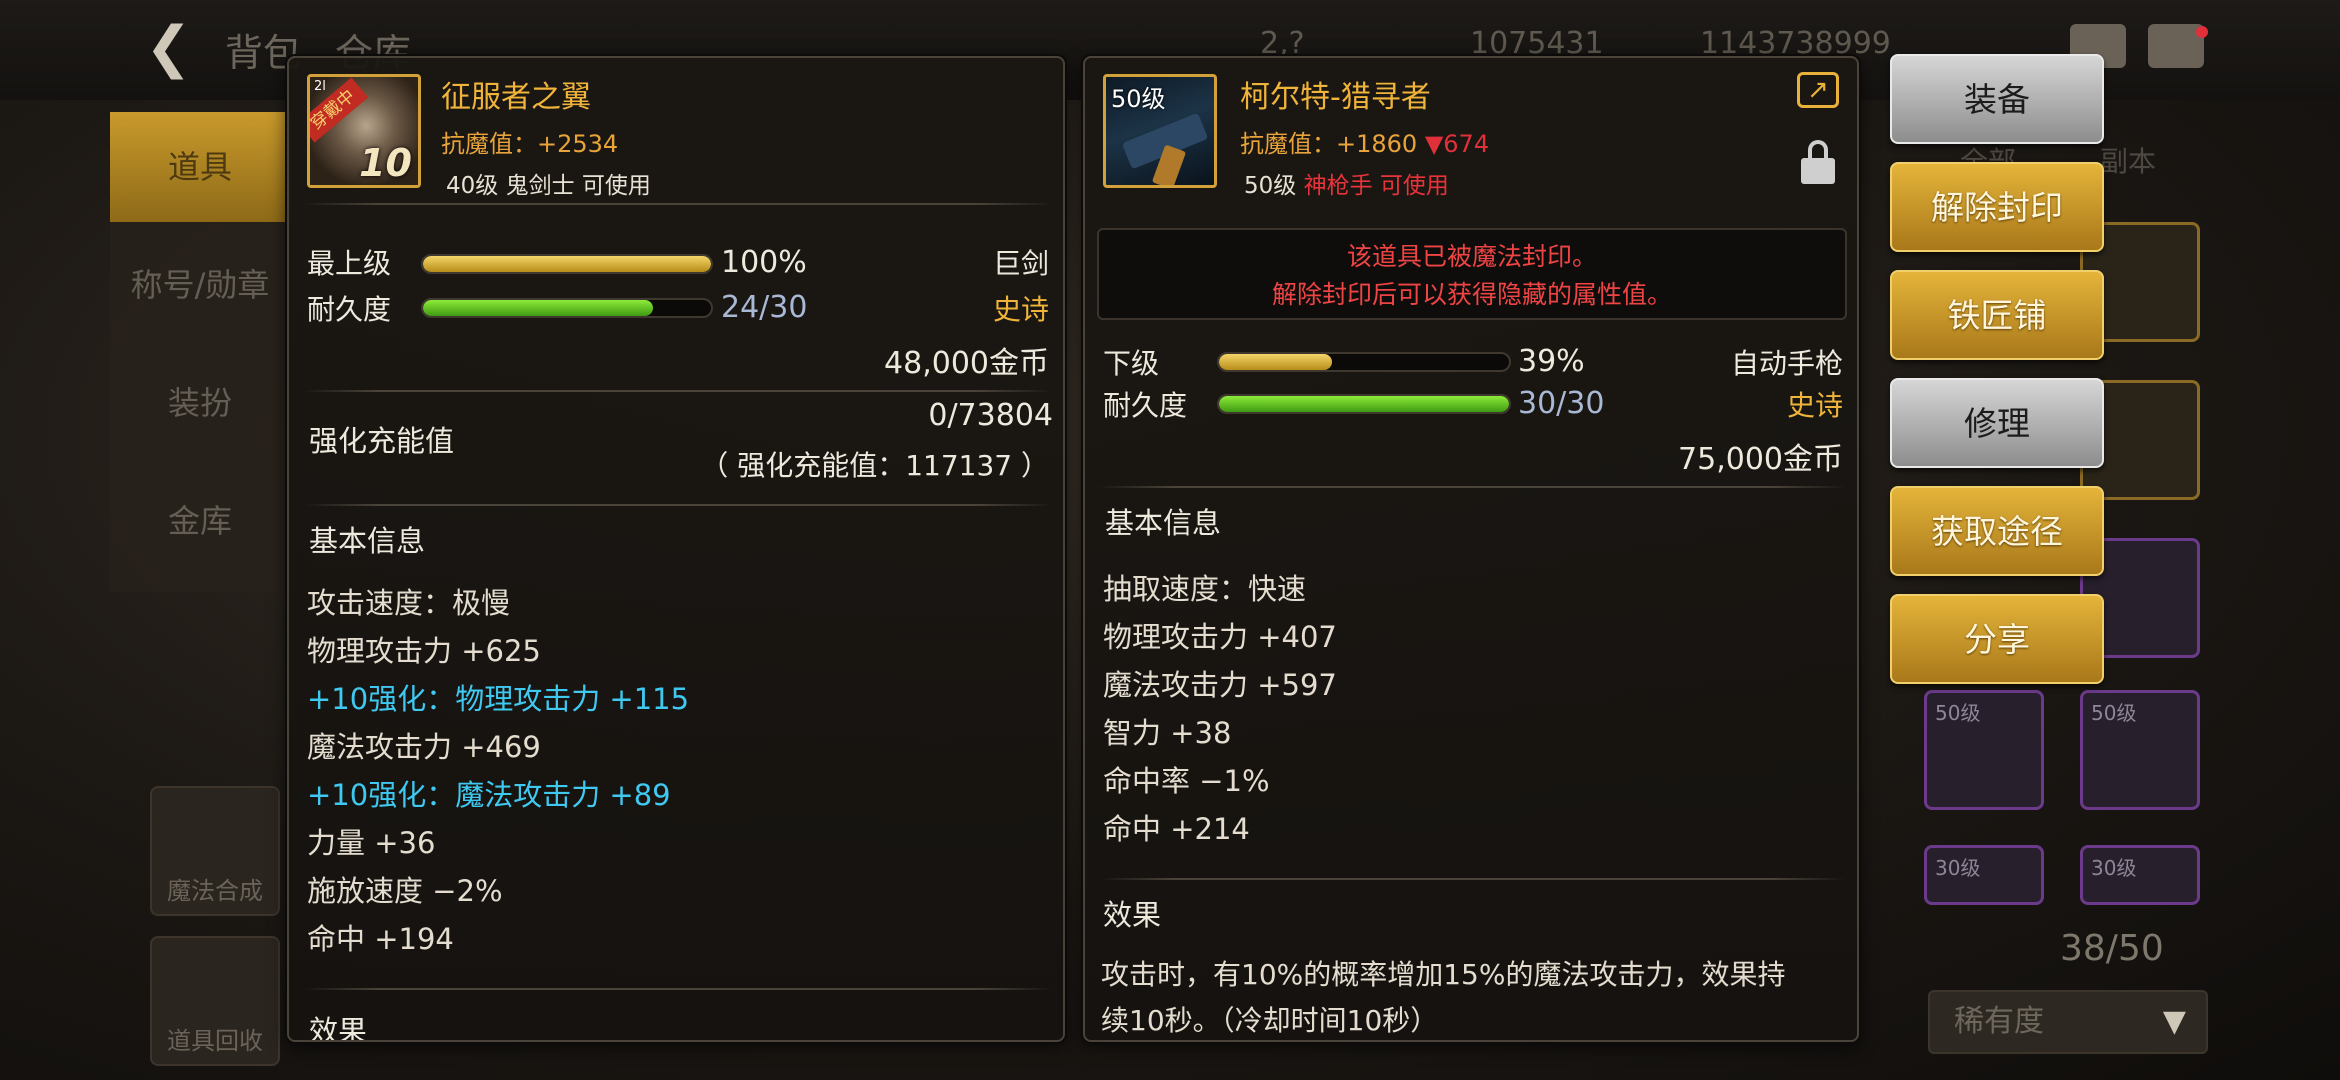 Image resolution: width=2340 pixels, height=1080 pixels. I want to click on equip-button: 装备, so click(1997, 99).